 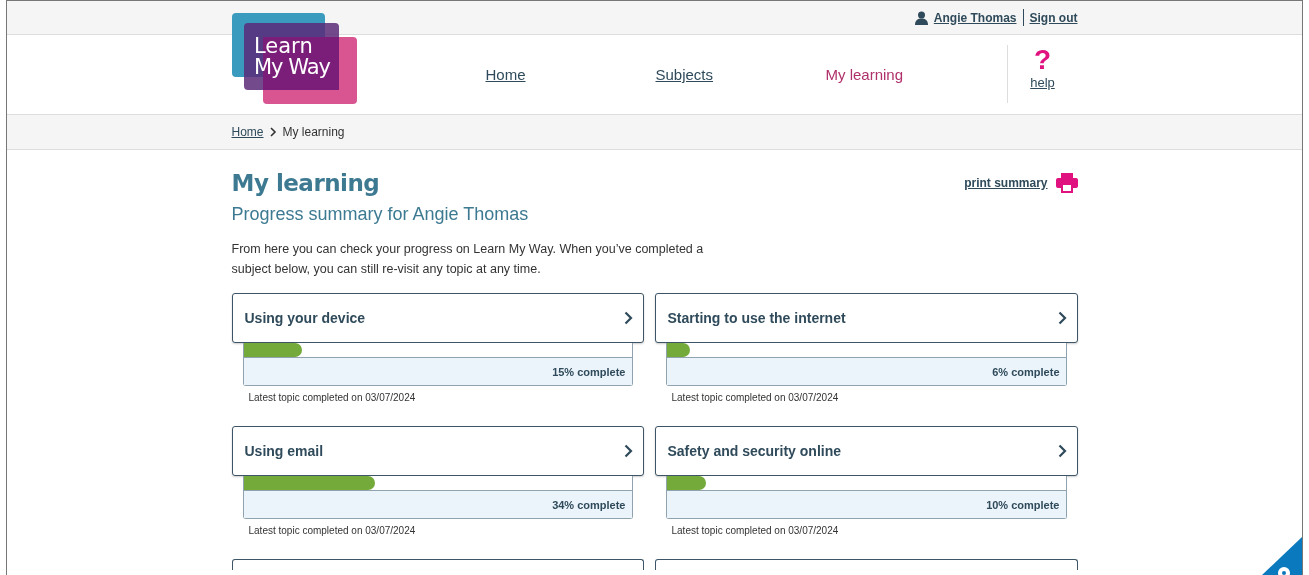 I want to click on page-title: My learning, so click(x=305, y=183).